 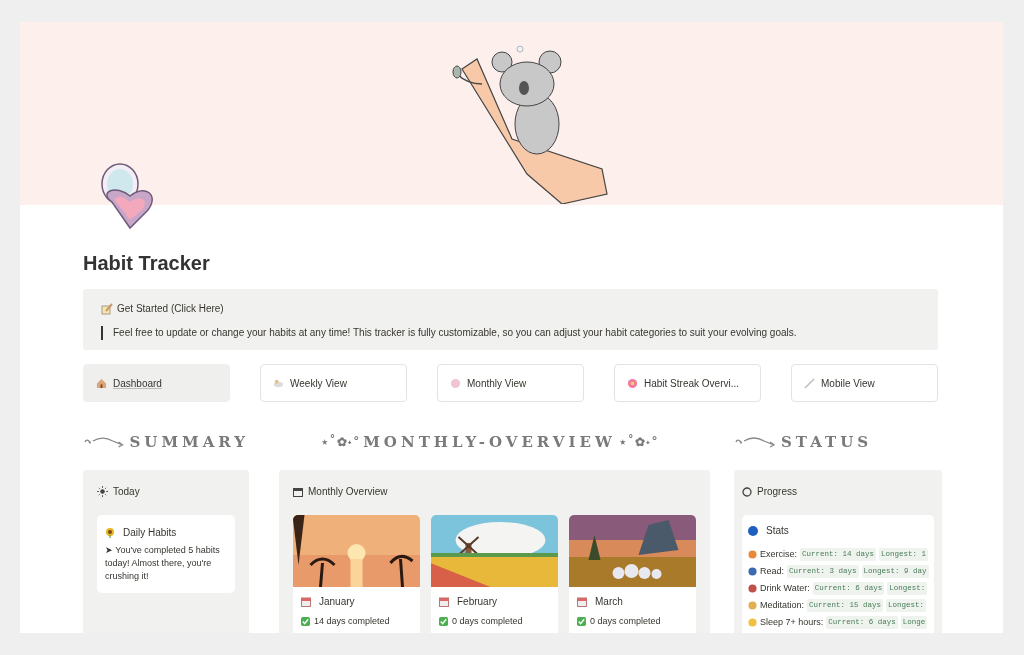 I want to click on callout-text: Feel free to update or change your habits at any time! This tracker is fully customizable, so you can adjust your habit categories to suit your evolving goals., so click(x=455, y=332).